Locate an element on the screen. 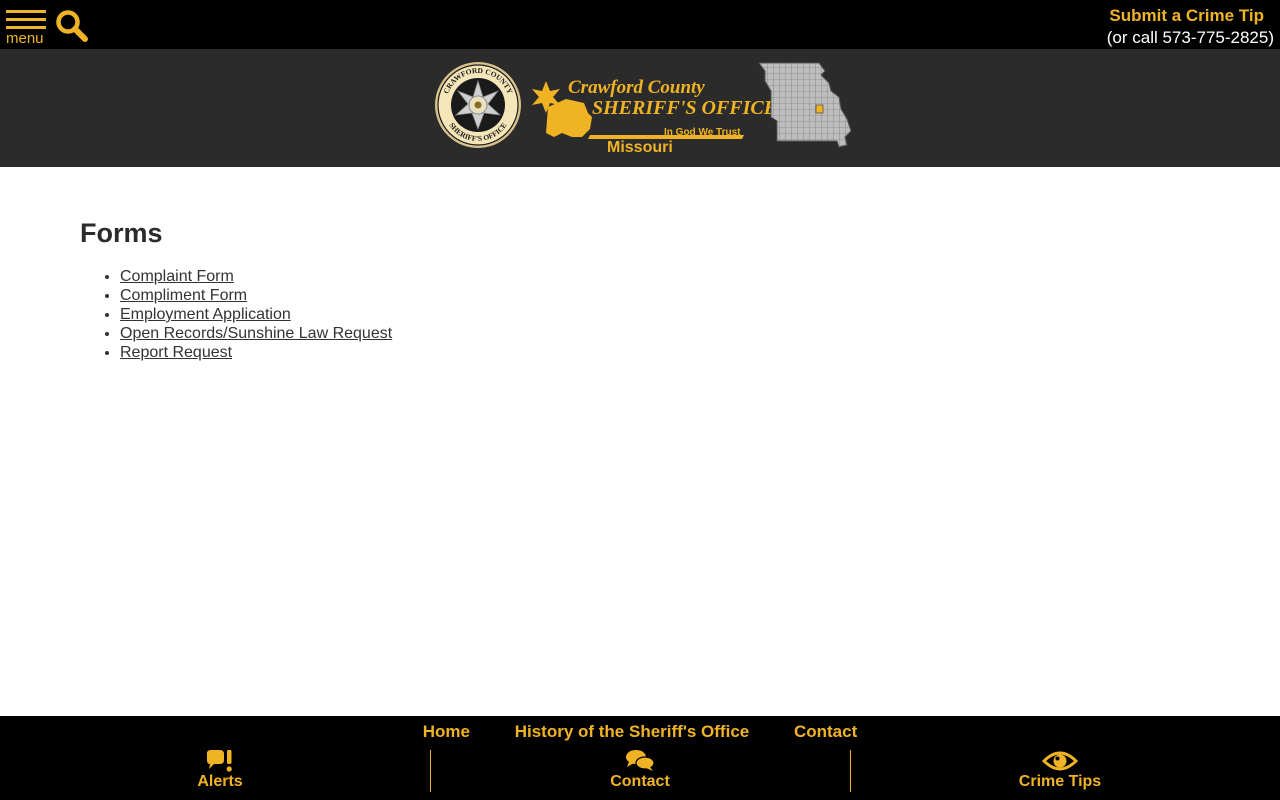 The height and width of the screenshot is (800, 1280). search-icon is located at coordinates (72, 26).